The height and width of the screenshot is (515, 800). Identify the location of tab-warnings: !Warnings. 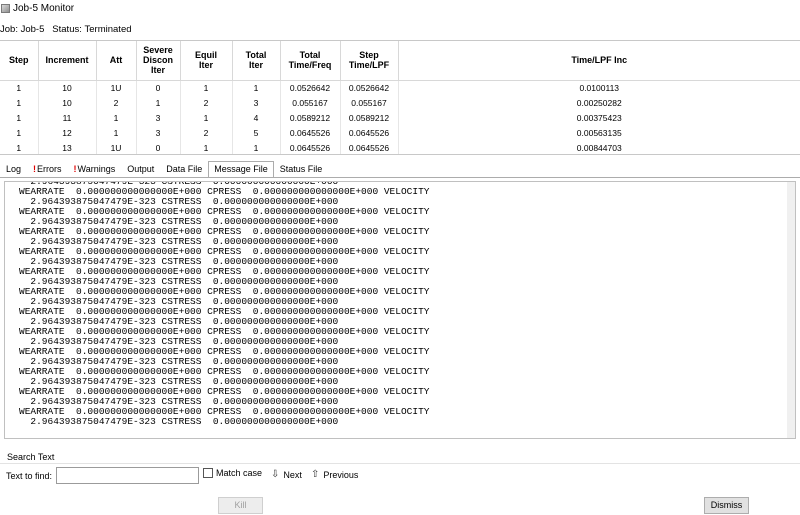
(95, 169).